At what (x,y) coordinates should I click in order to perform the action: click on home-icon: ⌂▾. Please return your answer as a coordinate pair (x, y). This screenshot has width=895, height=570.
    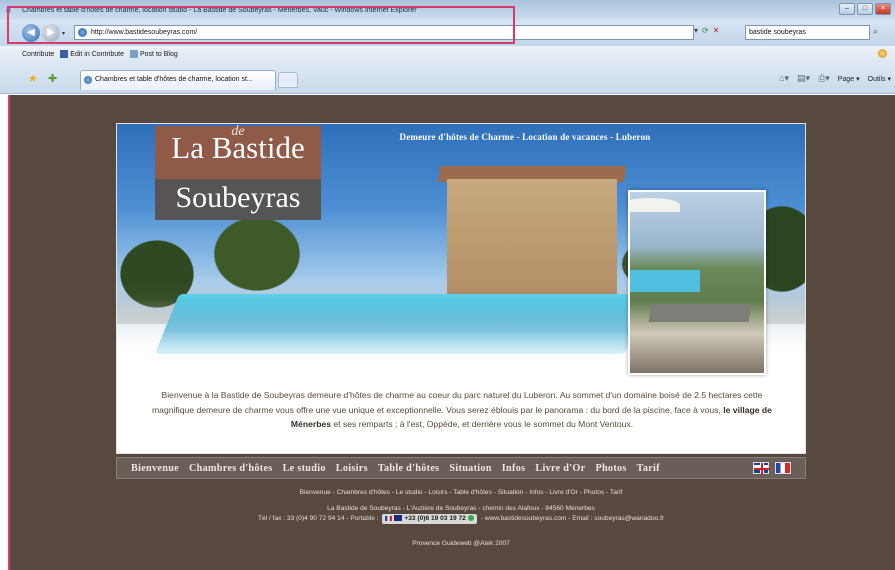
    Looking at the image, I should click on (784, 78).